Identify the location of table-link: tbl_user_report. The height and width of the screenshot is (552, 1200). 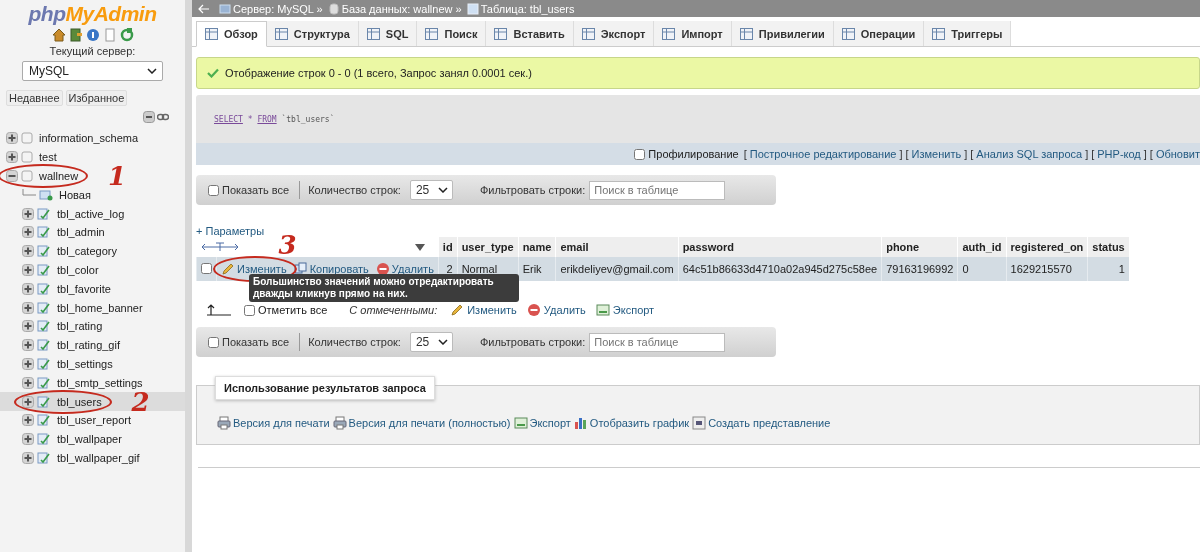
(94, 420).